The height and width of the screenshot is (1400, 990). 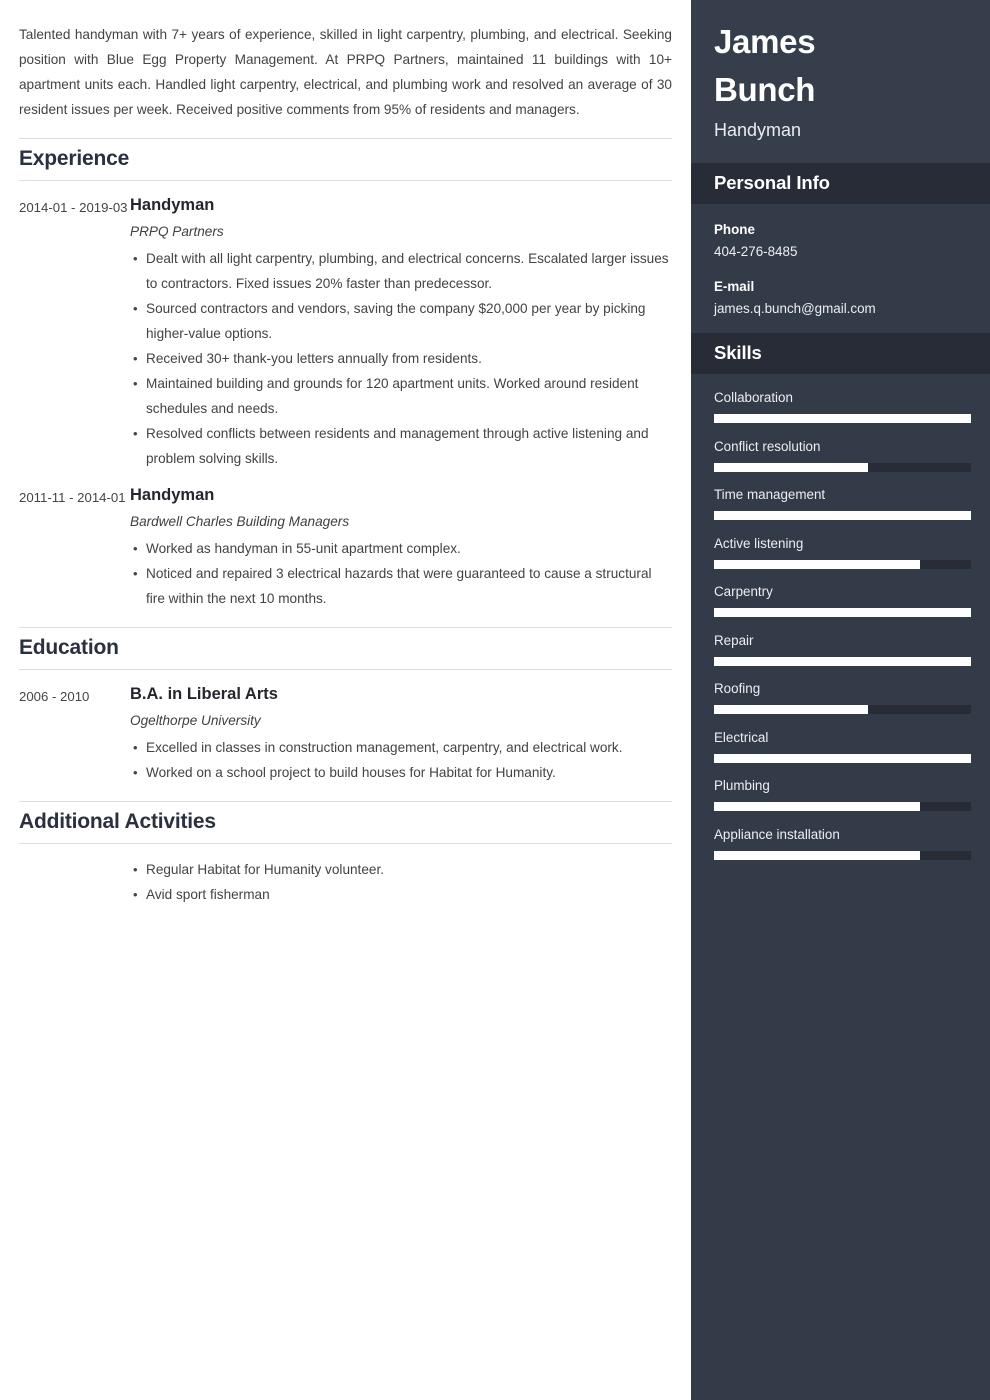 I want to click on skill-name: Conflict resolution, so click(x=767, y=446).